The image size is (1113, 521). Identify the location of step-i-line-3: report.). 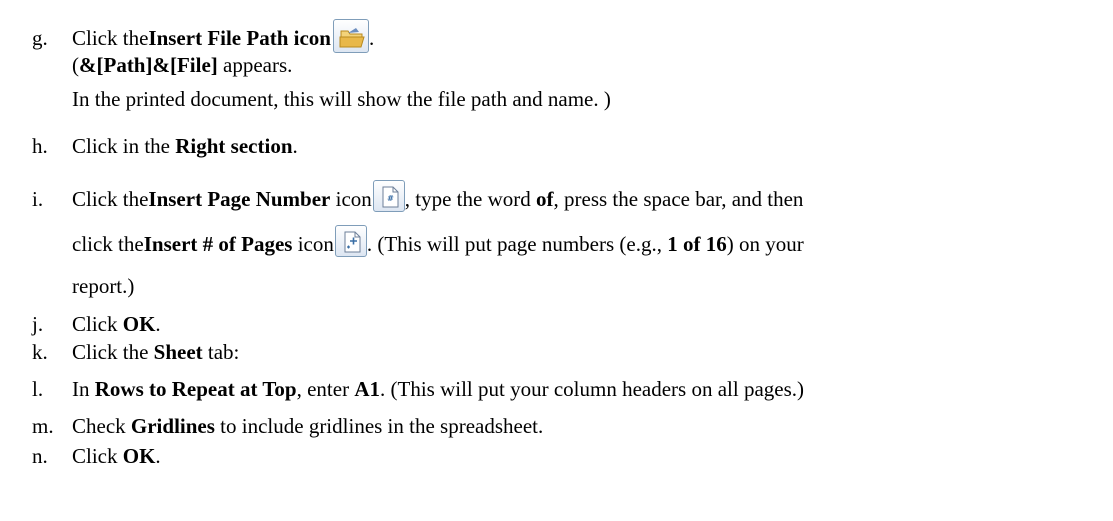
(103, 286).